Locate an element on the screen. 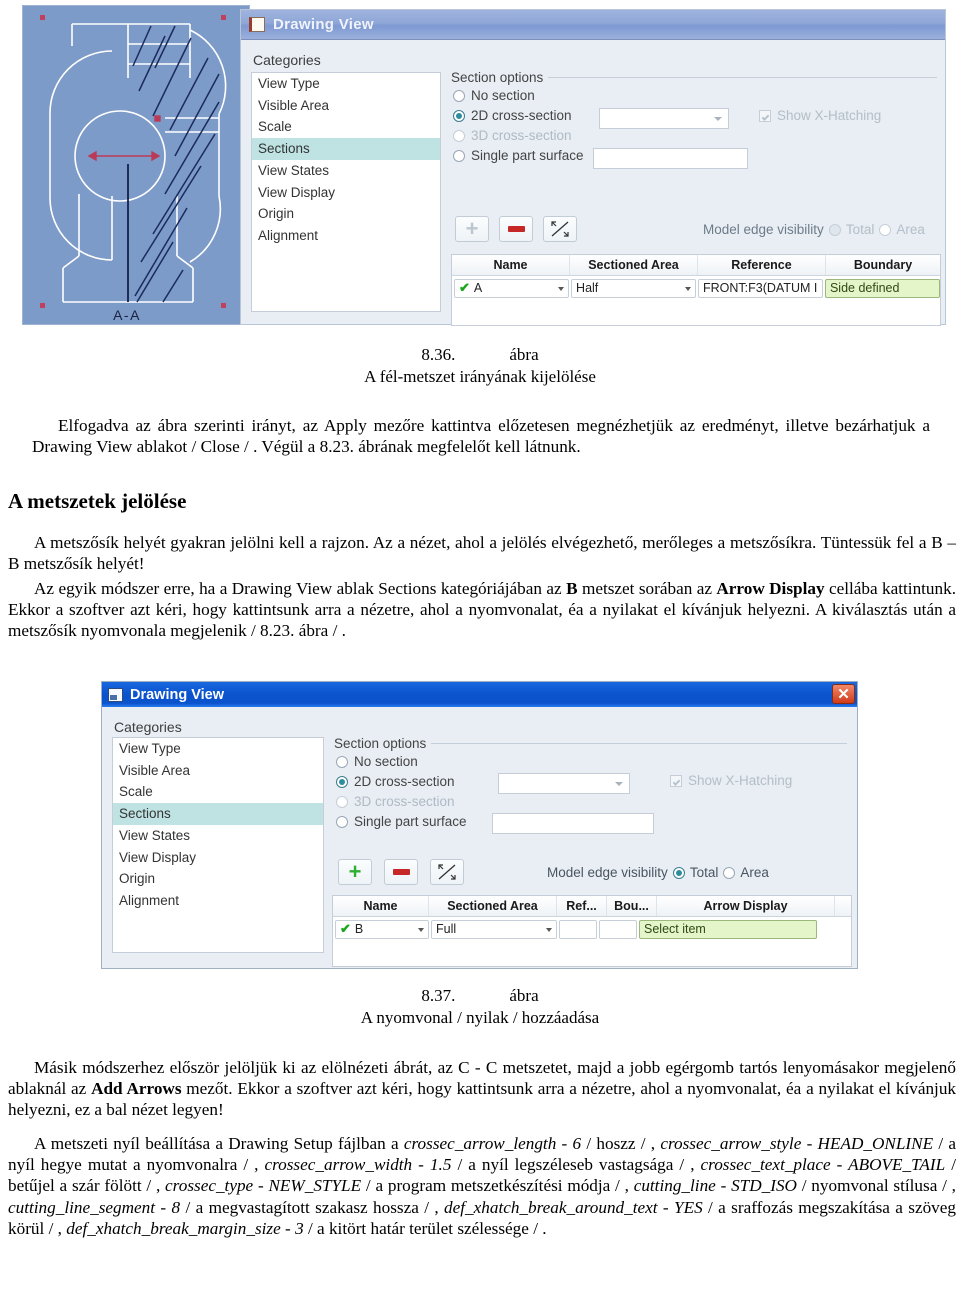  section-options-label: Section options is located at coordinates (500, 77).